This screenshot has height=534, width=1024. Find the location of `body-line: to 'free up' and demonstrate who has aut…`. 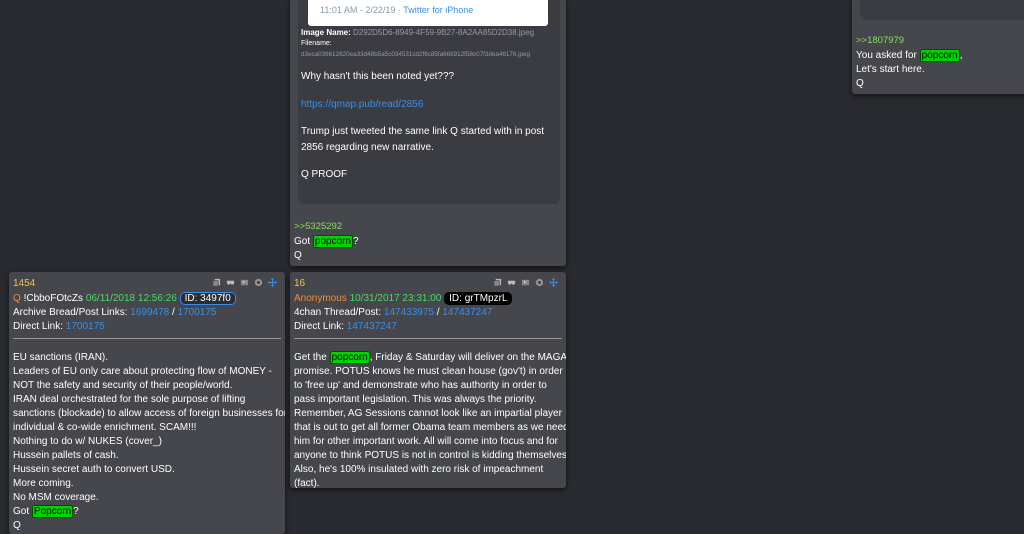

body-line: to 'free up' and demonstrate who has aut… is located at coordinates (420, 385).